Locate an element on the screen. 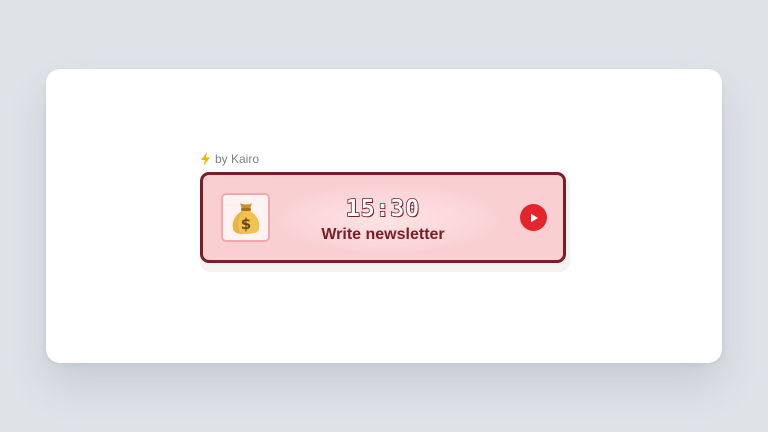  lightning-bolt-icon is located at coordinates (205, 159).